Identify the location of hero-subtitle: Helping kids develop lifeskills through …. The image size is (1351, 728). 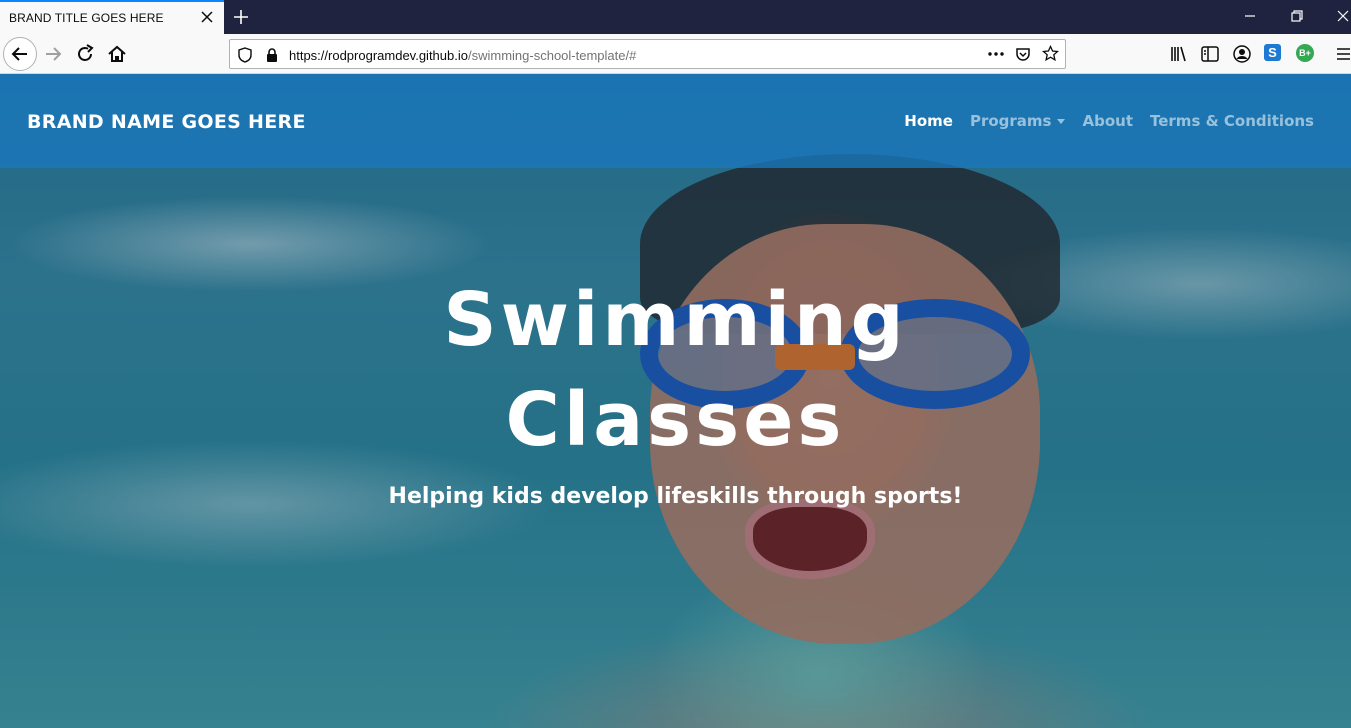
(675, 496).